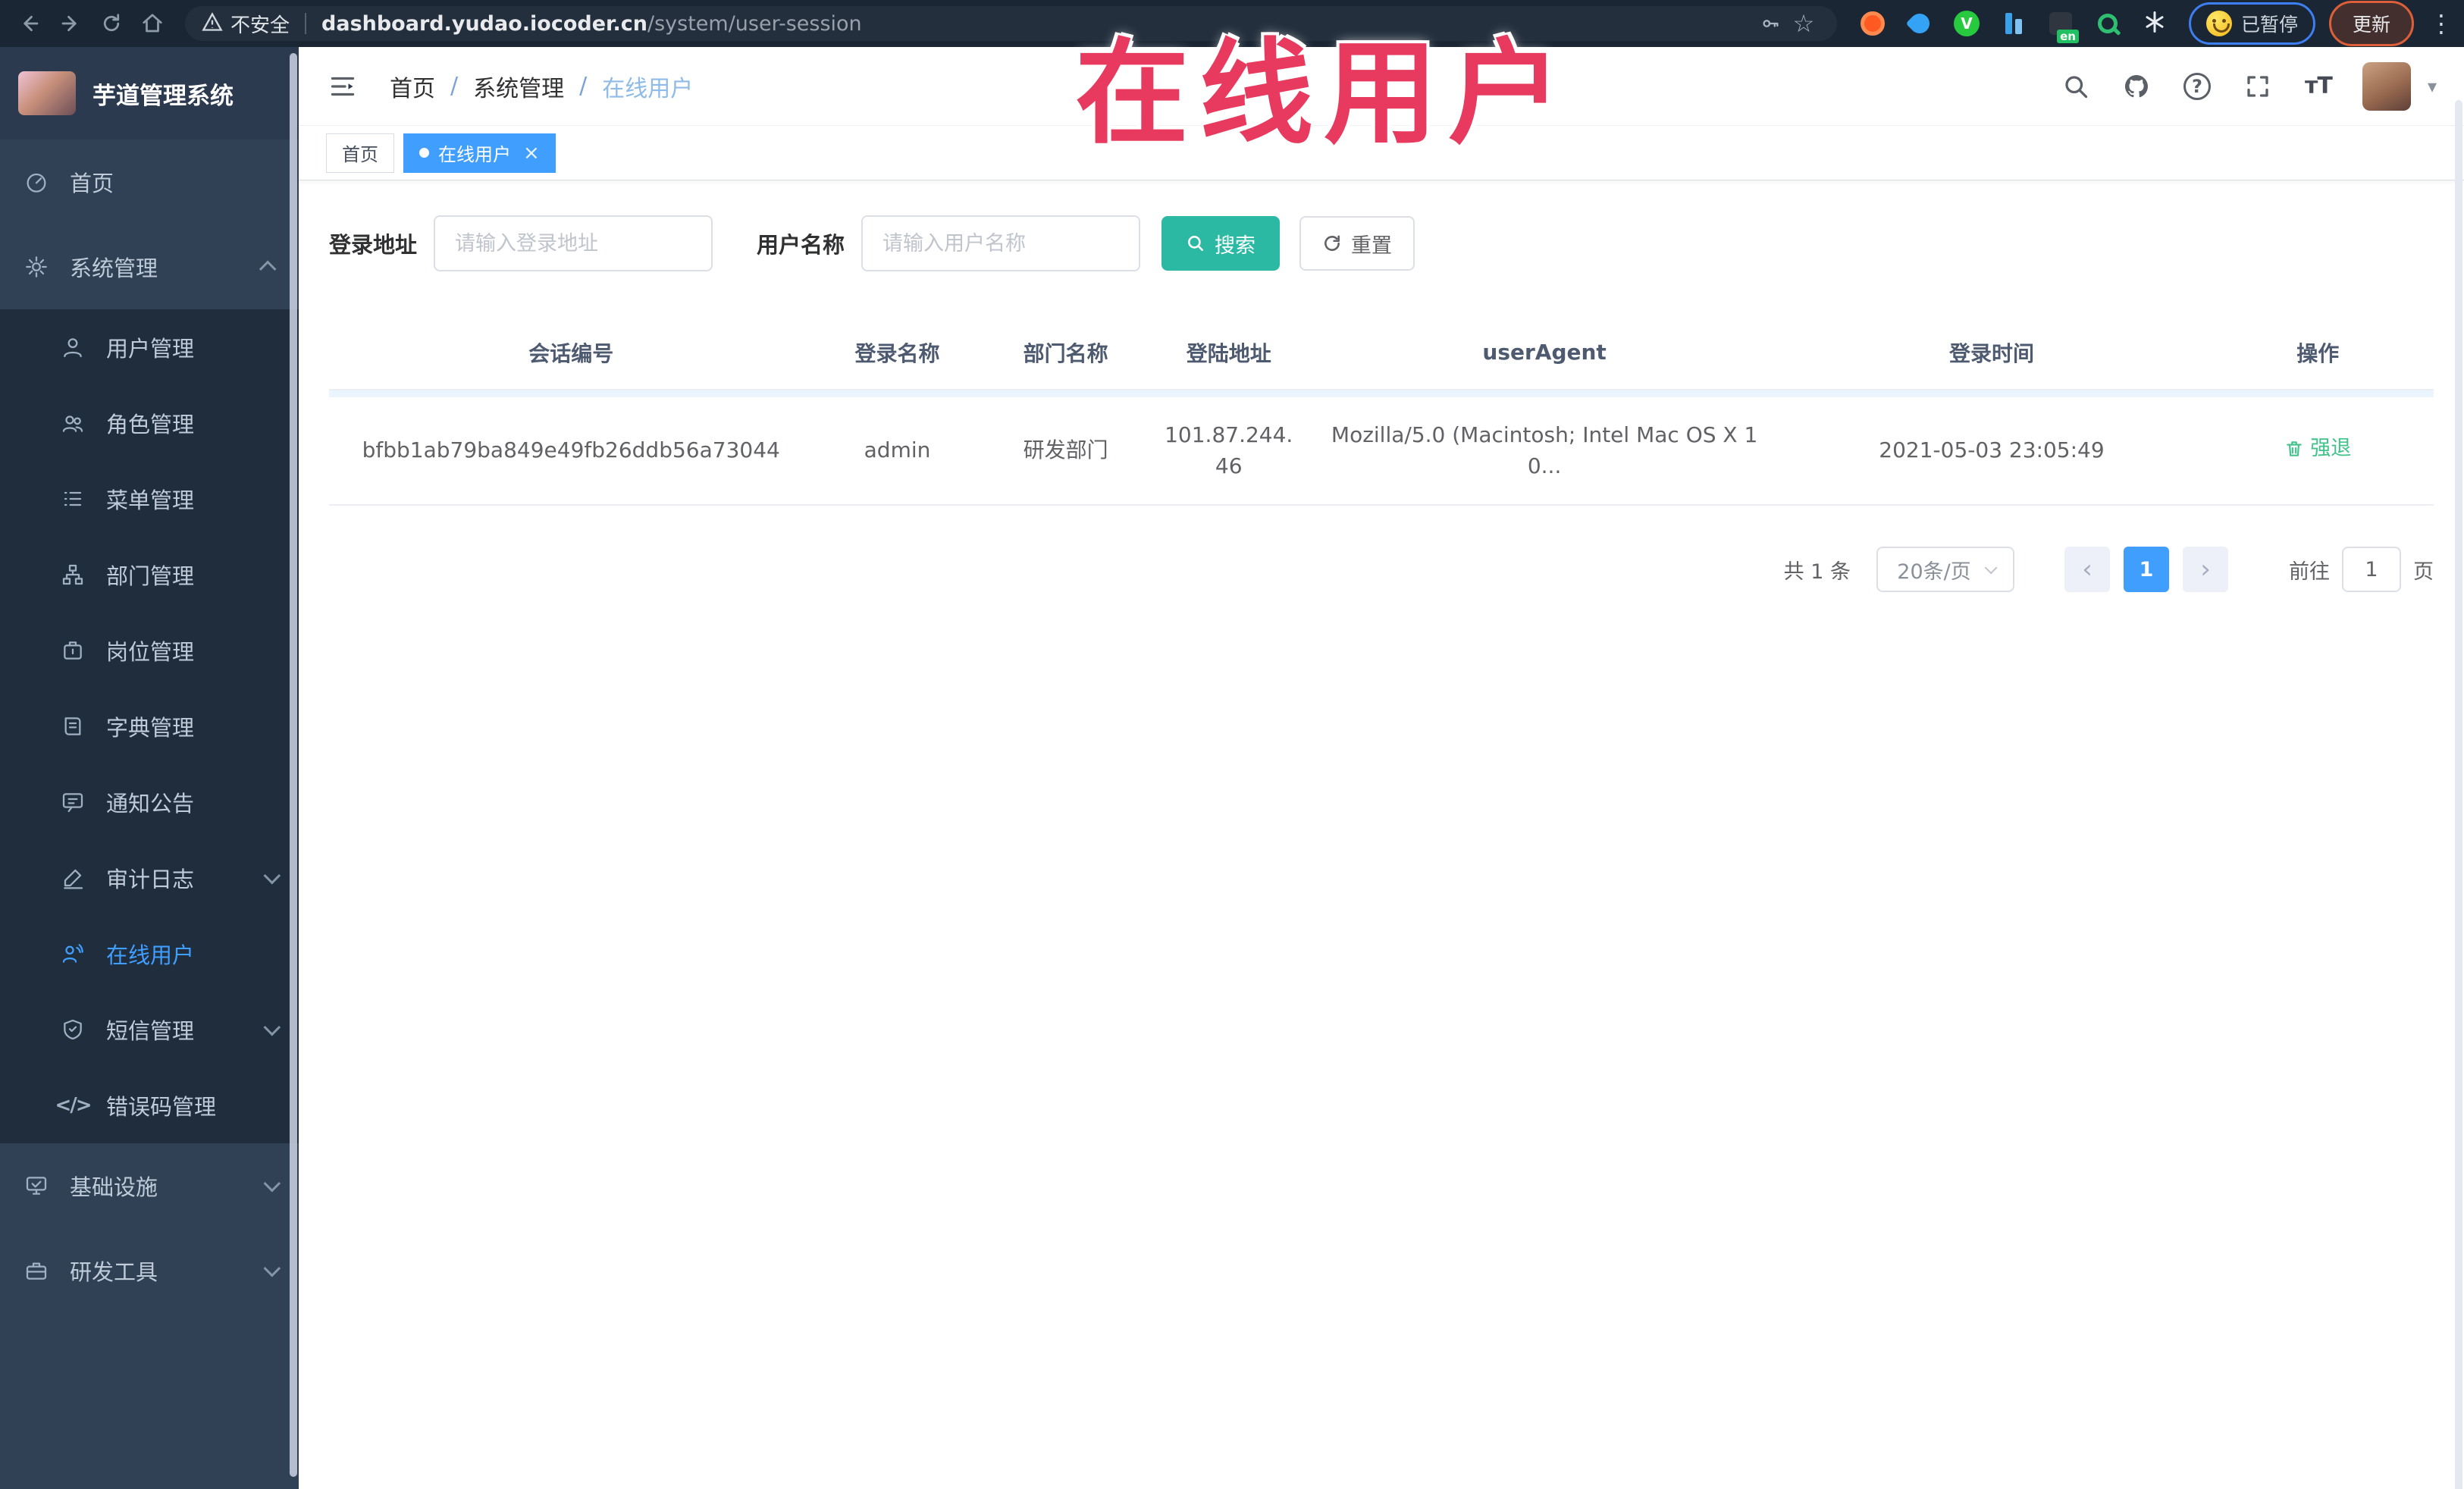 The image size is (2464, 1489). Describe the element at coordinates (1228, 451) in the screenshot. I see `cell-login-ip: 101.87.244.46` at that location.